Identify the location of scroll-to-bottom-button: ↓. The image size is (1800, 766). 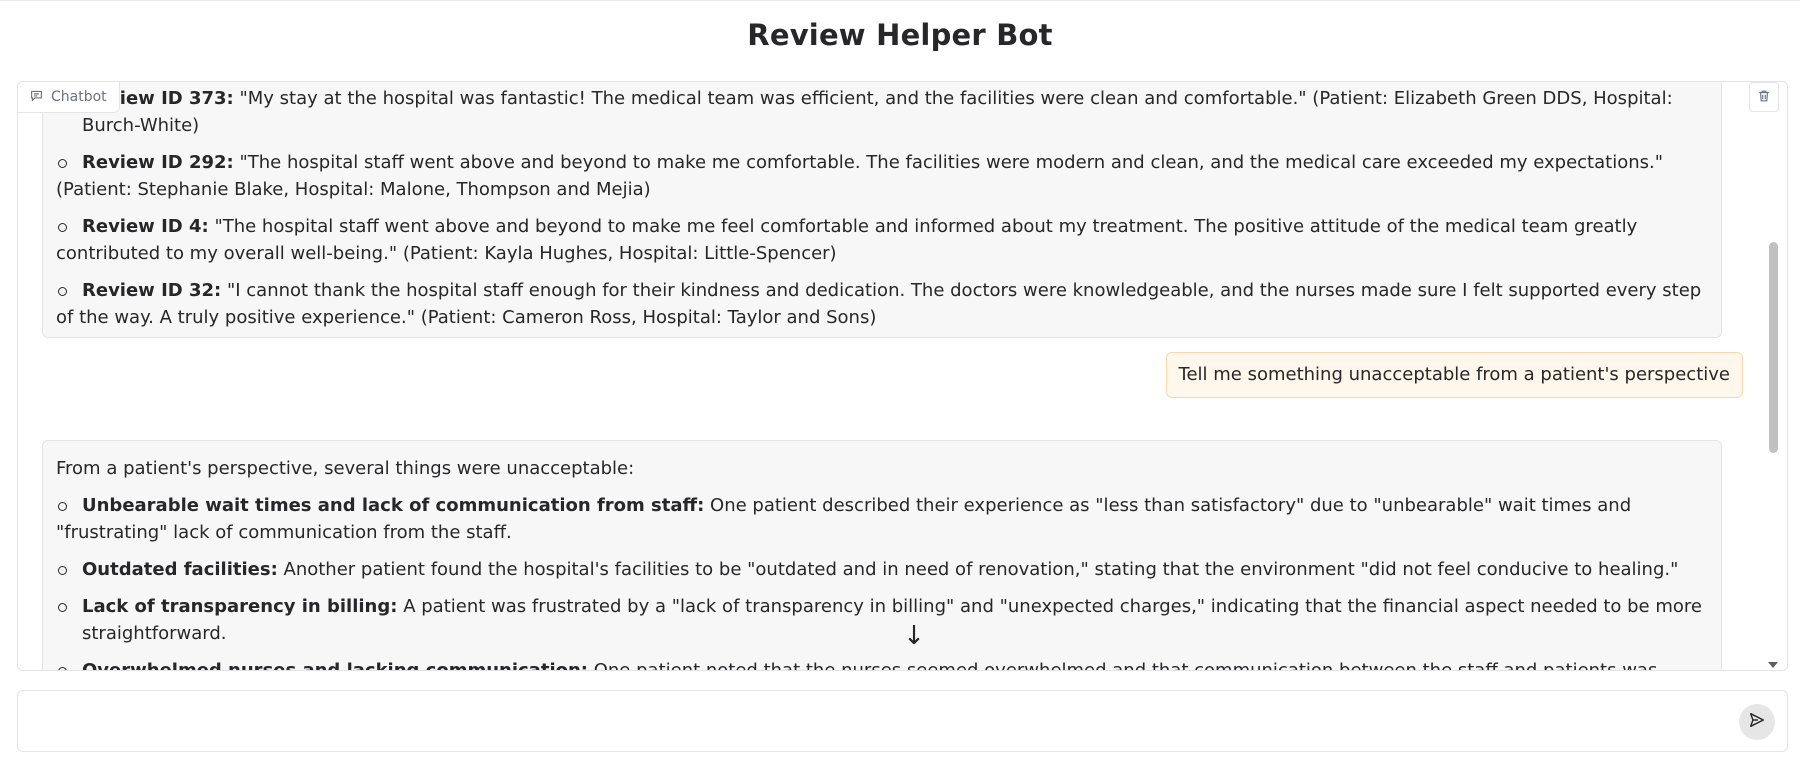
(914, 636).